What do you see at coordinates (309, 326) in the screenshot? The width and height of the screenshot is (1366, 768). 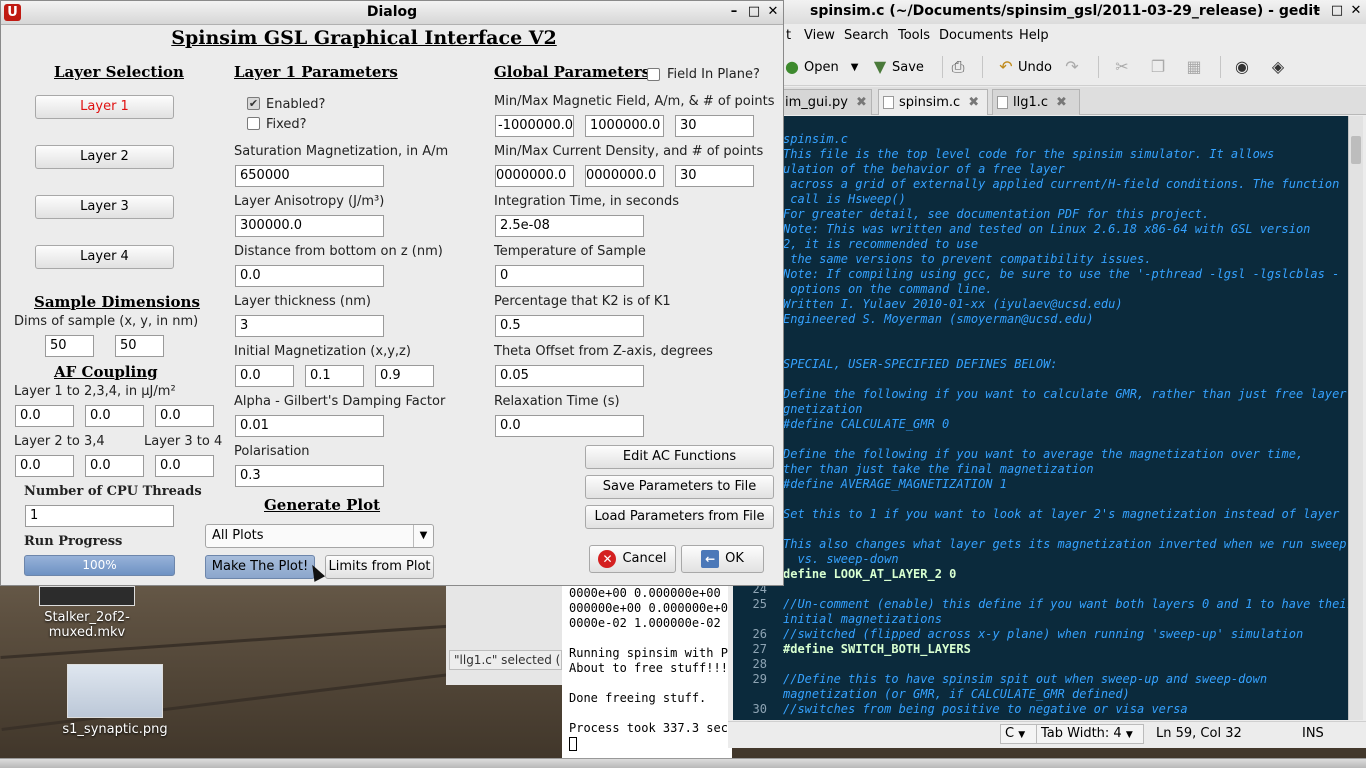 I see `thickness-input: 3` at bounding box center [309, 326].